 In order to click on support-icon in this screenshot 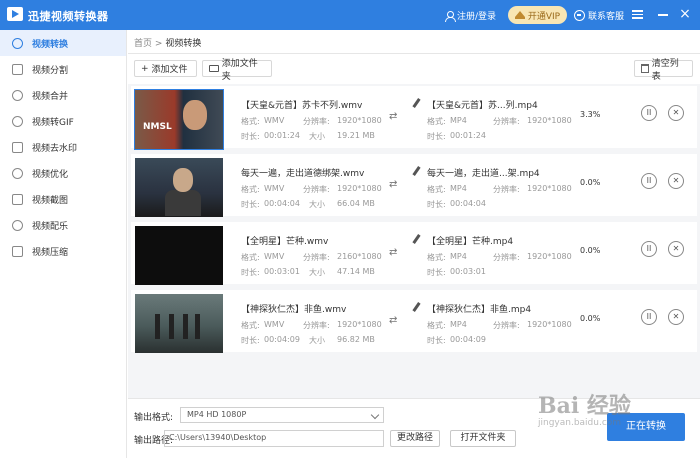, I will do `click(579, 15)`.